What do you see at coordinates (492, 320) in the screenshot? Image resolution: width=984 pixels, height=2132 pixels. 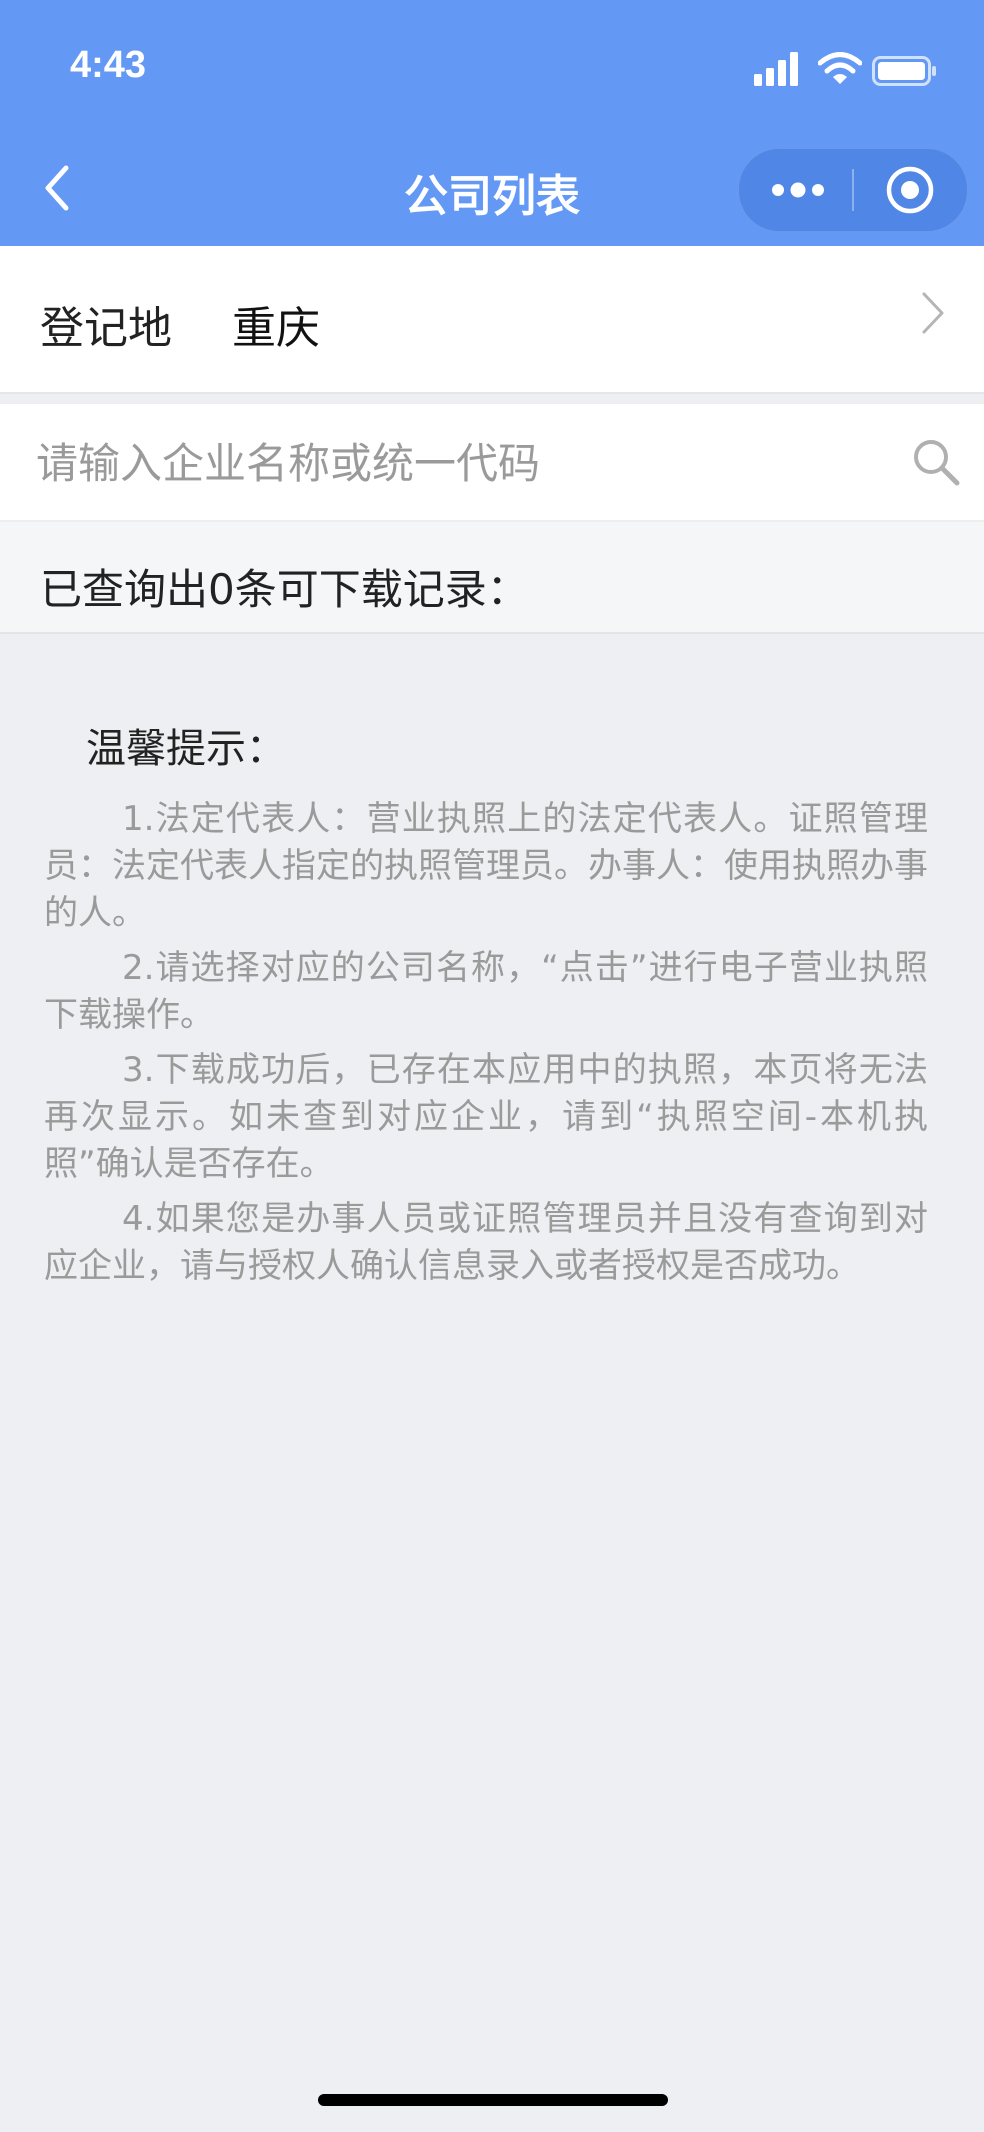 I see `registration-region-row: 登记地 重庆` at bounding box center [492, 320].